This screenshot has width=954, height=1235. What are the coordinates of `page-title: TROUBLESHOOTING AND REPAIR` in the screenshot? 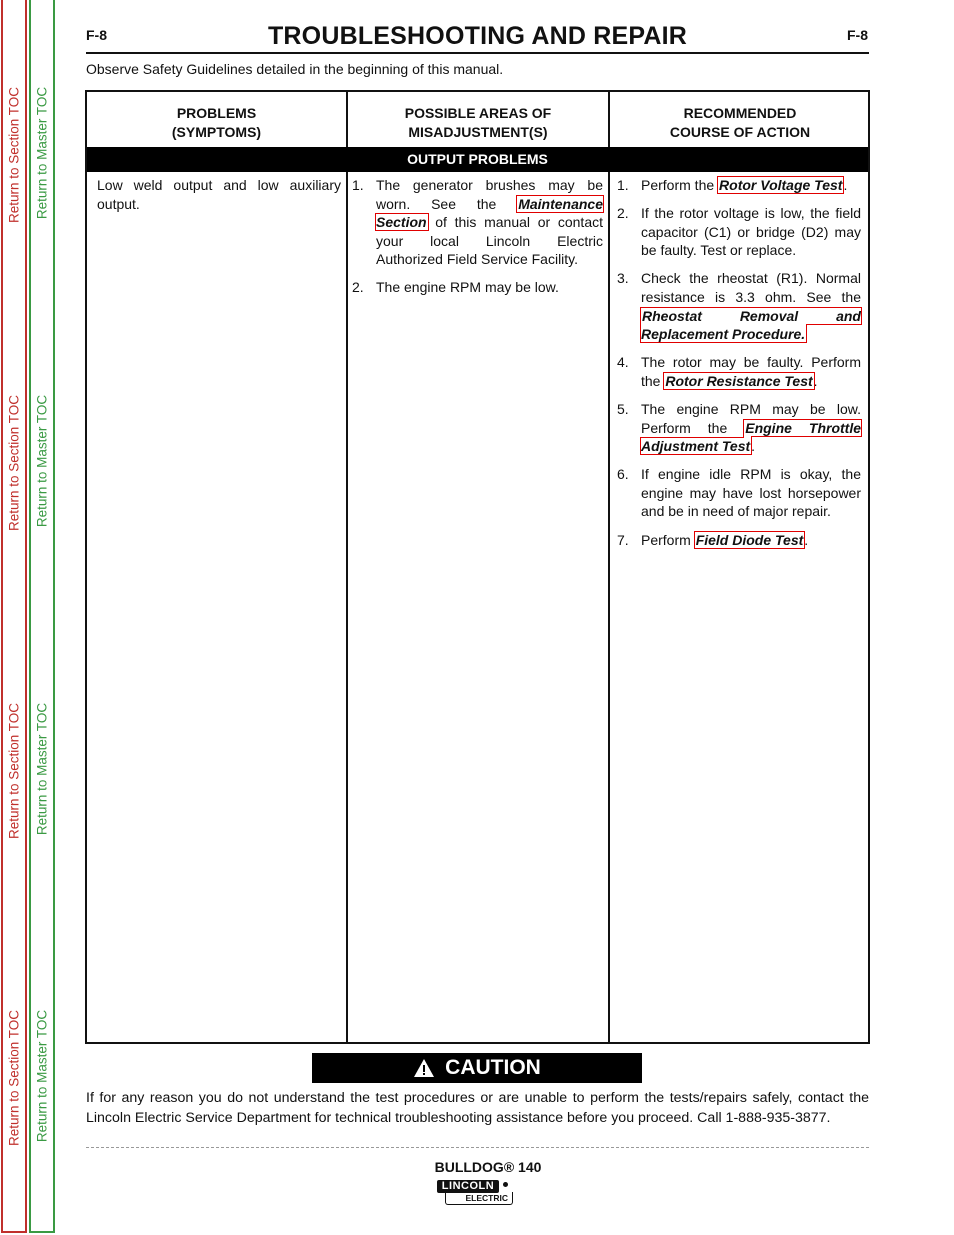 It's located at (477, 36).